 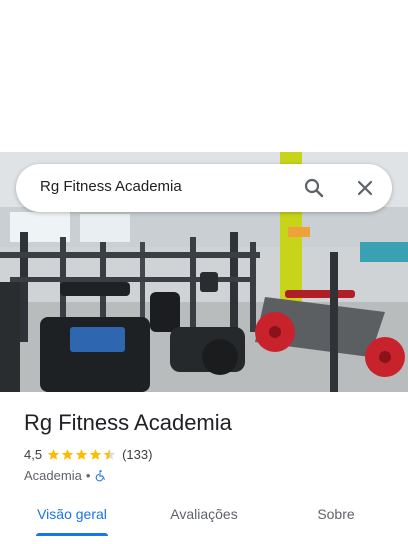 What do you see at coordinates (128, 422) in the screenshot?
I see `place-title: Rg Fitness Academia` at bounding box center [128, 422].